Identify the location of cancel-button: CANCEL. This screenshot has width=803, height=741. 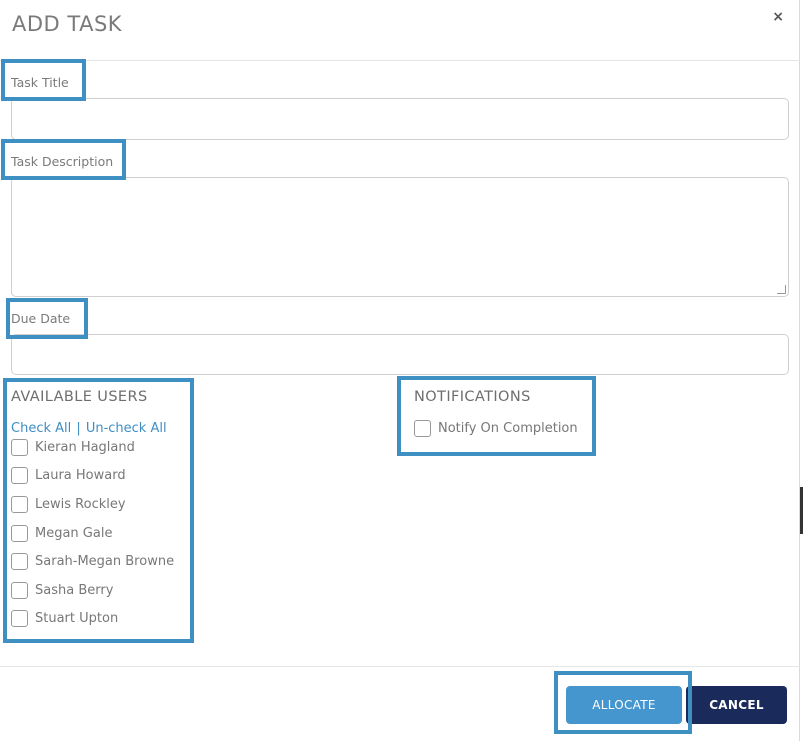
(736, 705).